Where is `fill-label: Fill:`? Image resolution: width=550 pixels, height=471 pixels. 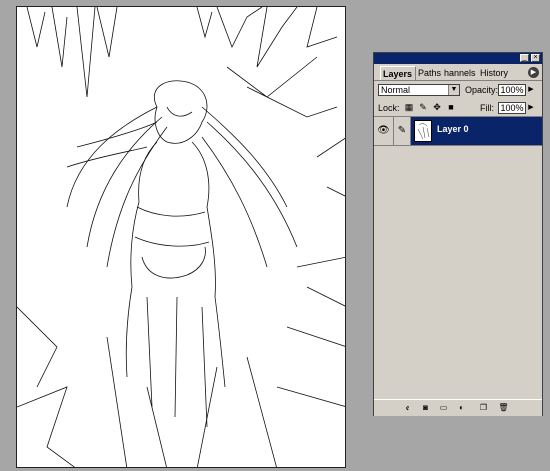 fill-label: Fill: is located at coordinates (487, 108).